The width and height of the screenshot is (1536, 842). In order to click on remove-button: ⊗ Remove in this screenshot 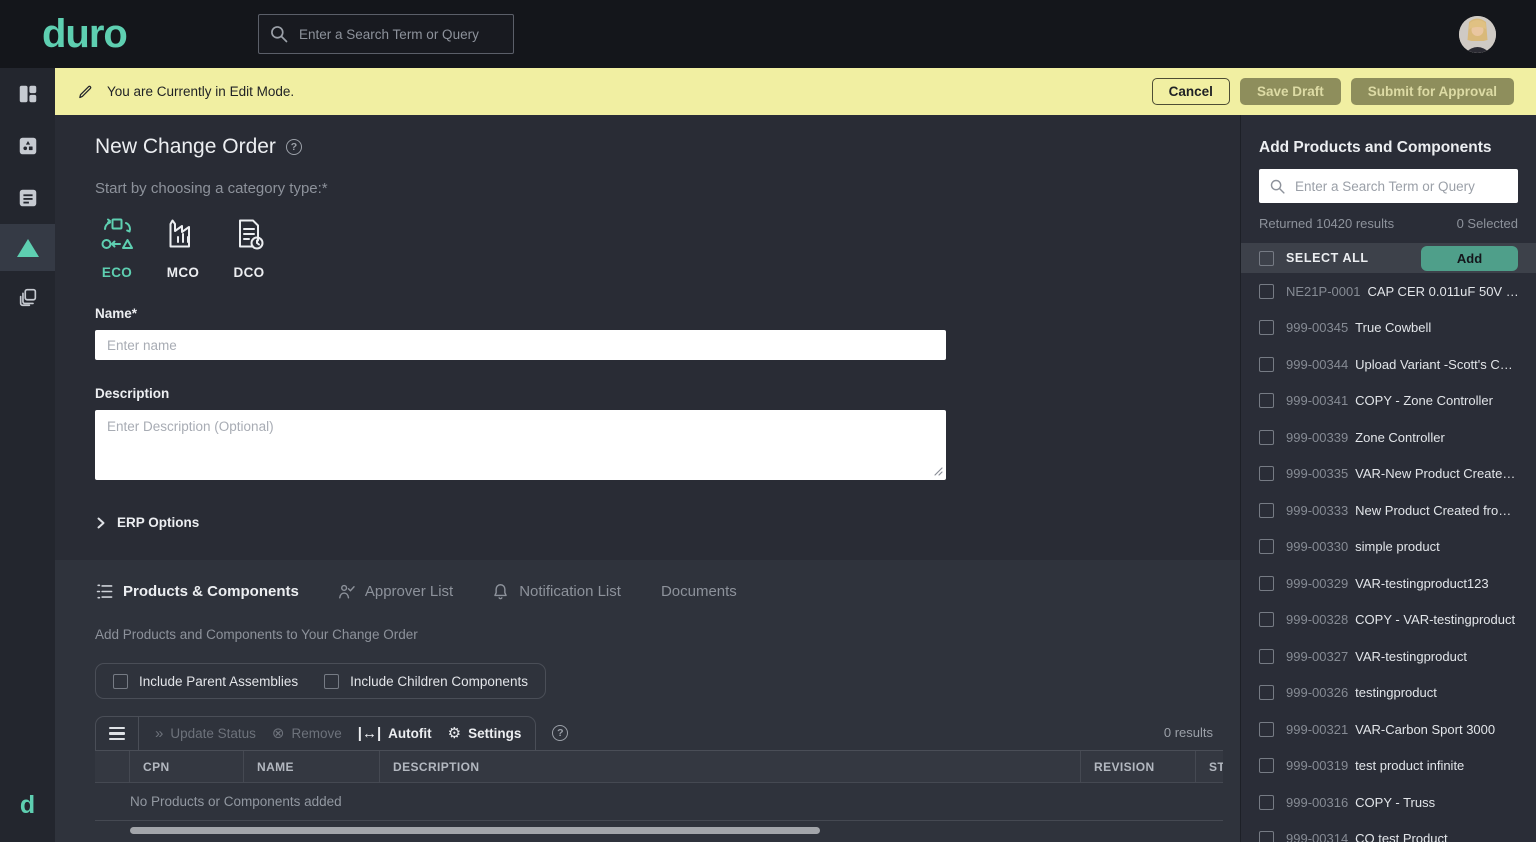, I will do `click(307, 733)`.